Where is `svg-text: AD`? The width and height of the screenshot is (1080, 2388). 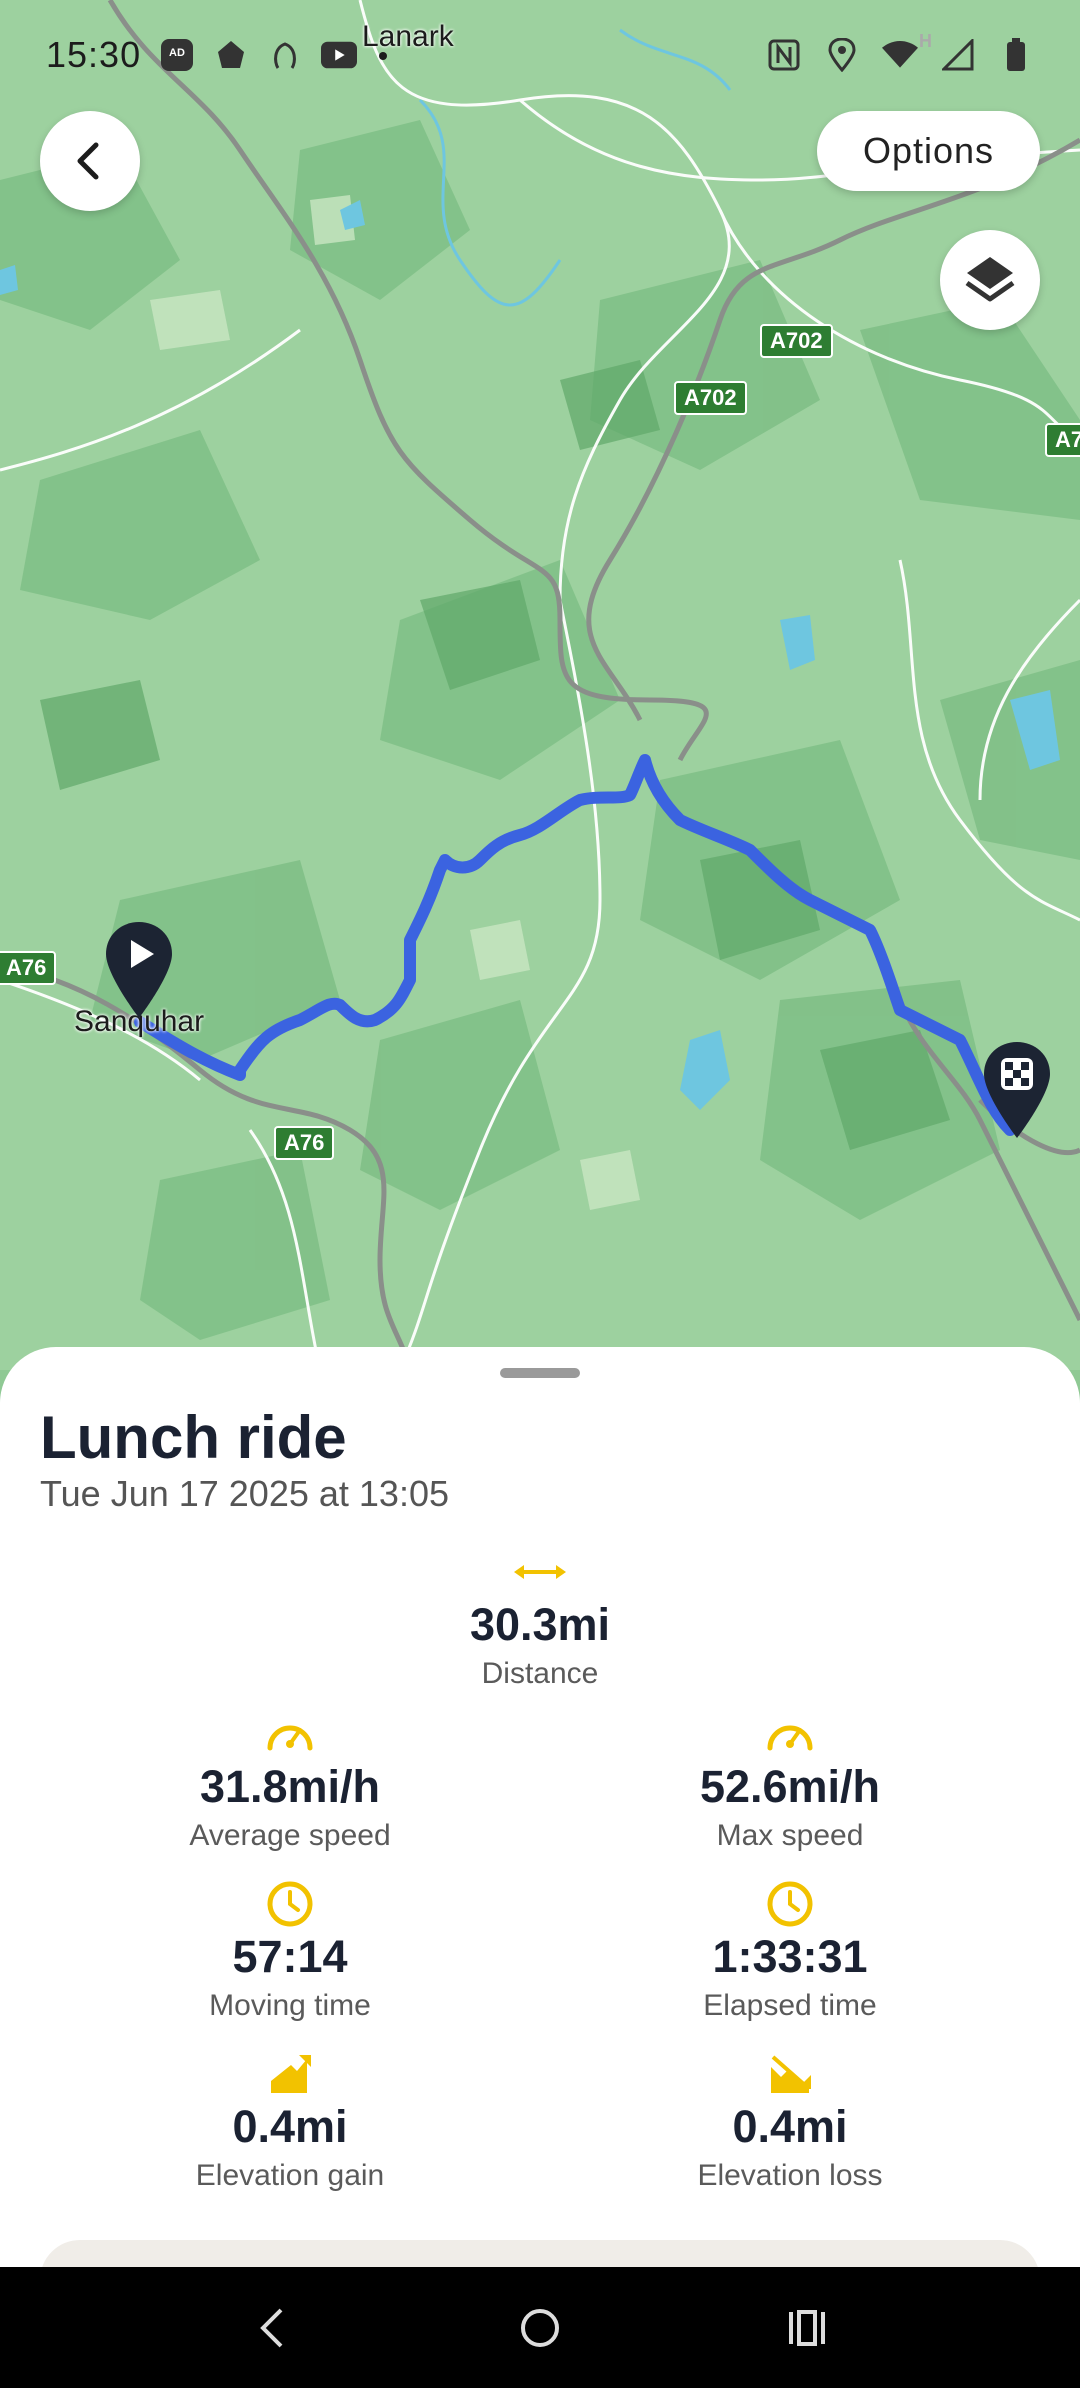
svg-text: AD is located at coordinates (177, 53).